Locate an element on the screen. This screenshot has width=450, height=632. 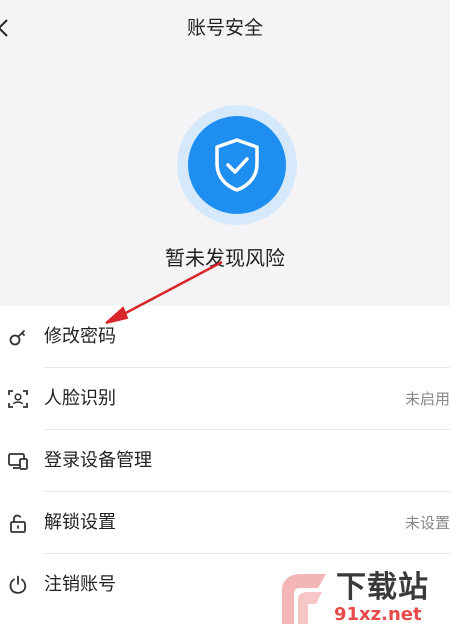
power-icon is located at coordinates (18, 585).